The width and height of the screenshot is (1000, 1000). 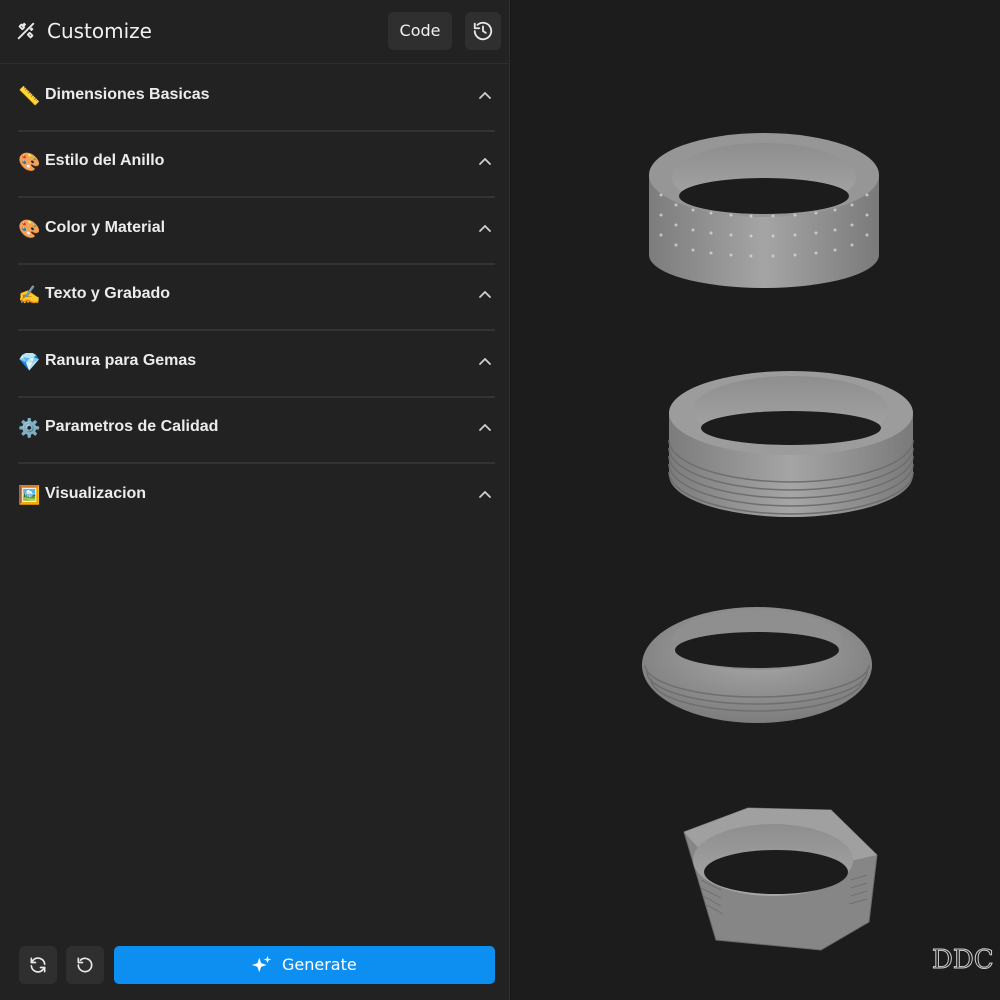 I want to click on undo-icon, so click(x=85, y=965).